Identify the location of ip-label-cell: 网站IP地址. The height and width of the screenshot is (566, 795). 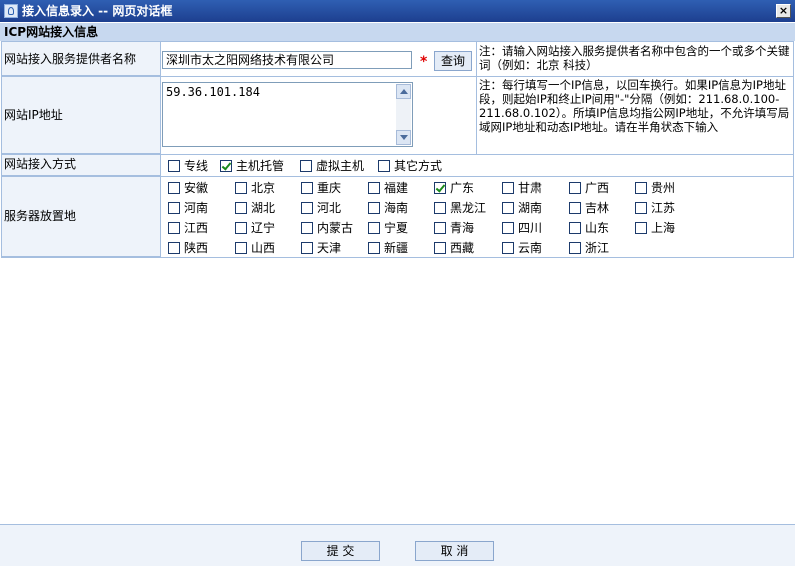
(81, 115).